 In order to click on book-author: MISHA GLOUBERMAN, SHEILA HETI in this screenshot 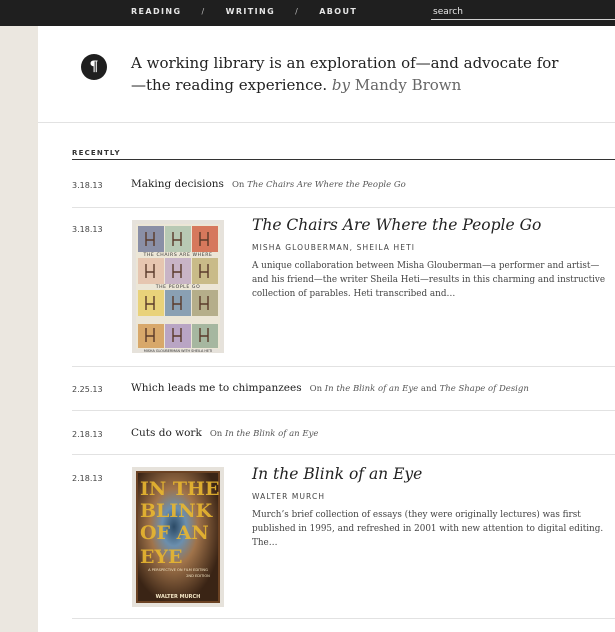, I will do `click(334, 247)`.